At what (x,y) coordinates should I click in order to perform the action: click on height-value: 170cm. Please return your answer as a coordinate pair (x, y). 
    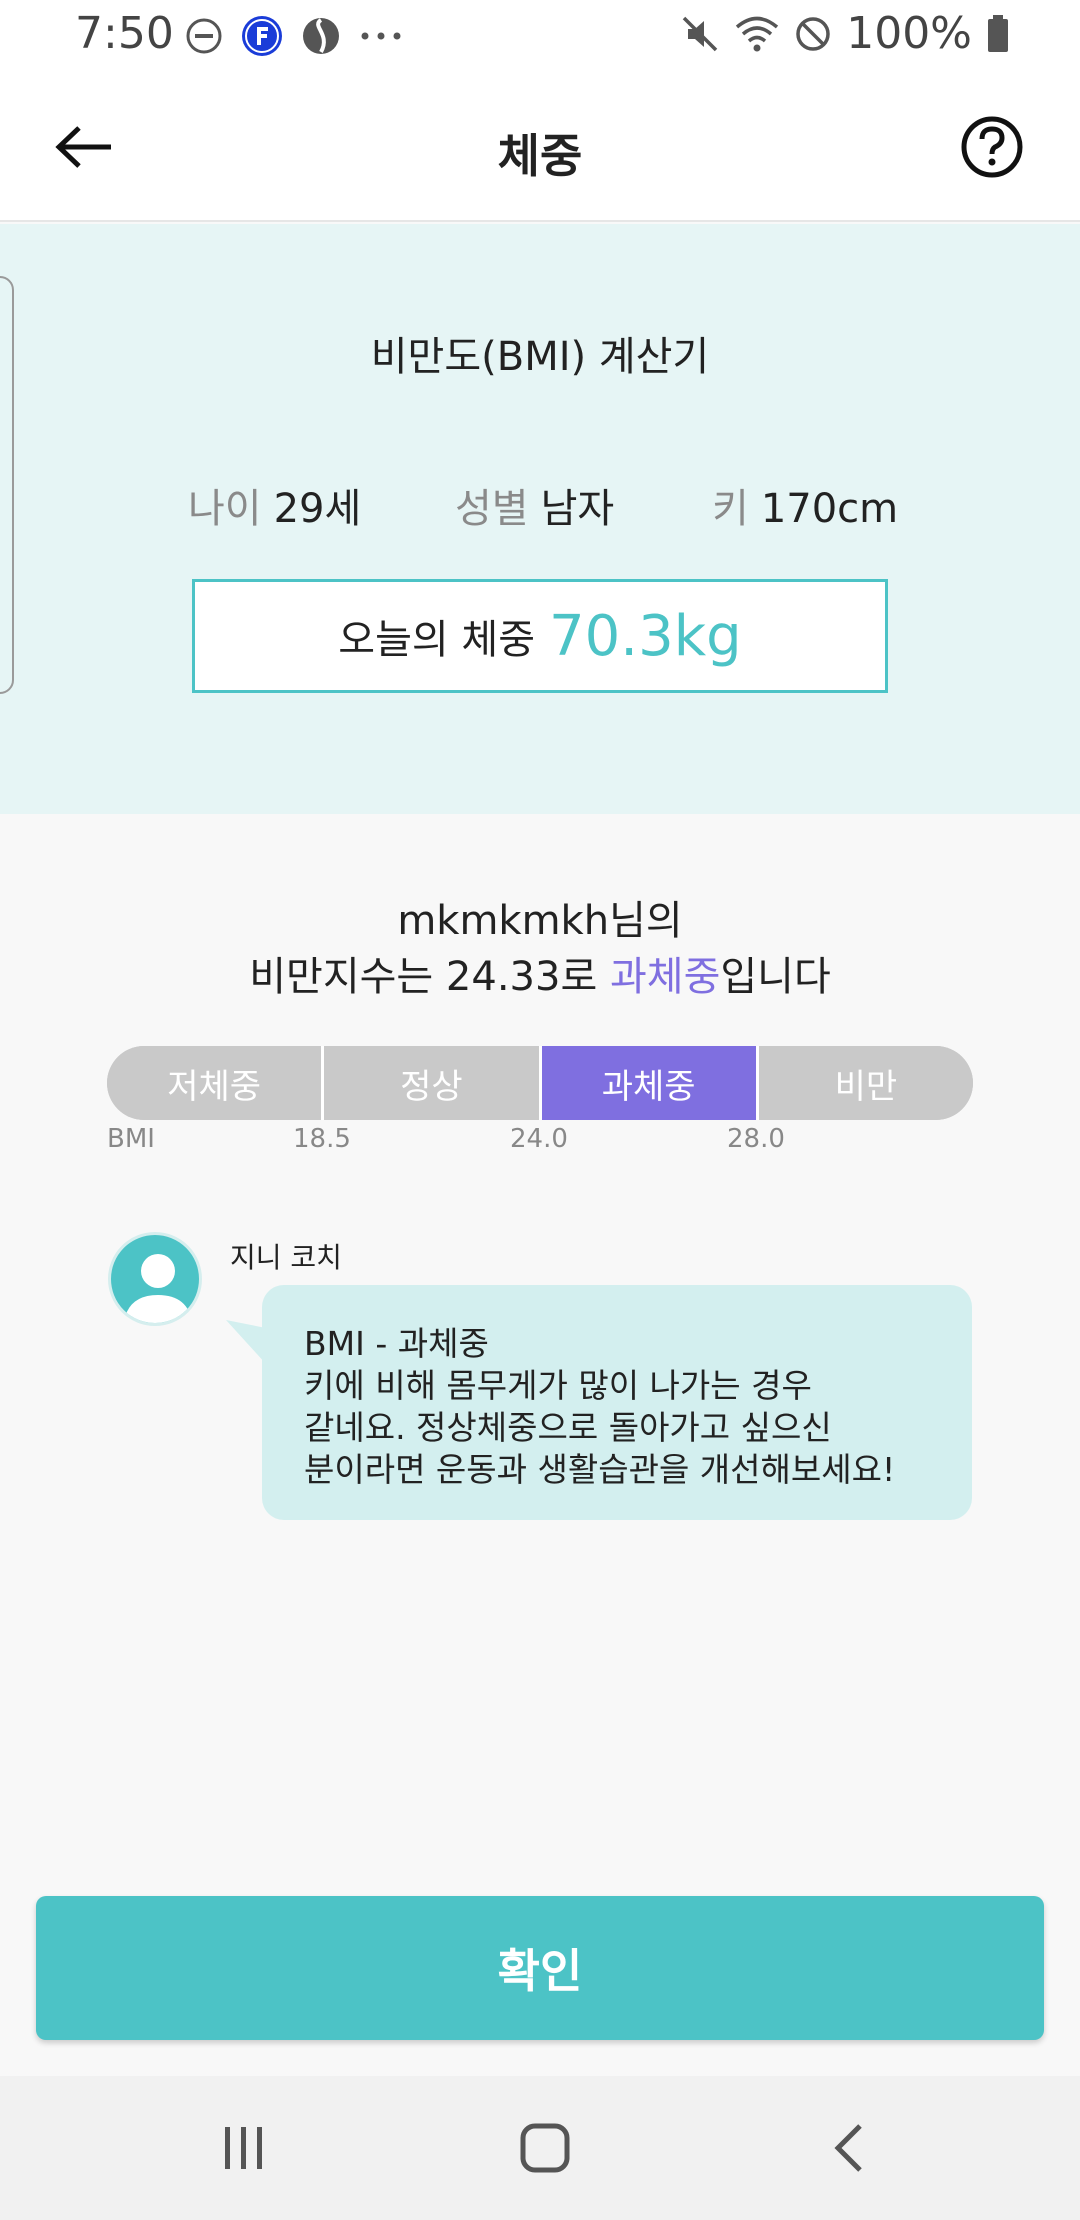
    Looking at the image, I should click on (829, 509).